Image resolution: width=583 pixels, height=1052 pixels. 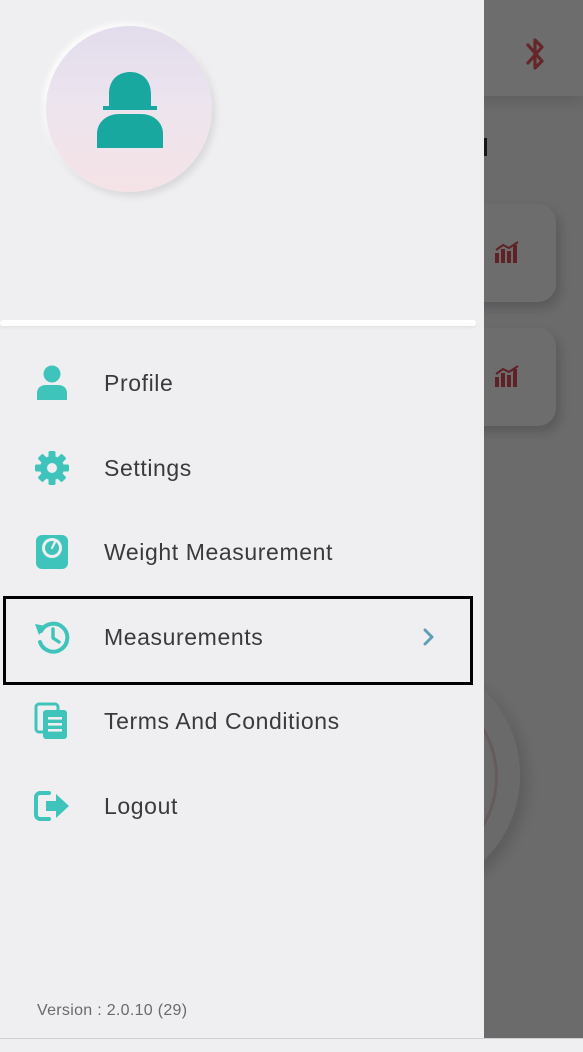 I want to click on menu-item-terms-and-conditions: Terms And Conditions, so click(x=242, y=722).